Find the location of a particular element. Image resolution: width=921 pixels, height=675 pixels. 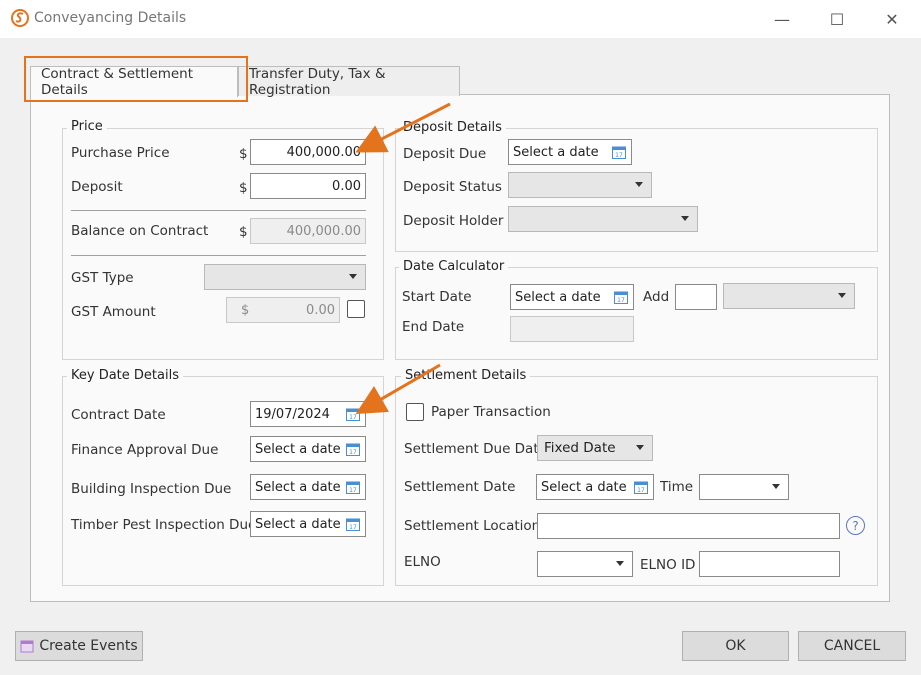

arrow-annotation is located at coordinates (403, 258).